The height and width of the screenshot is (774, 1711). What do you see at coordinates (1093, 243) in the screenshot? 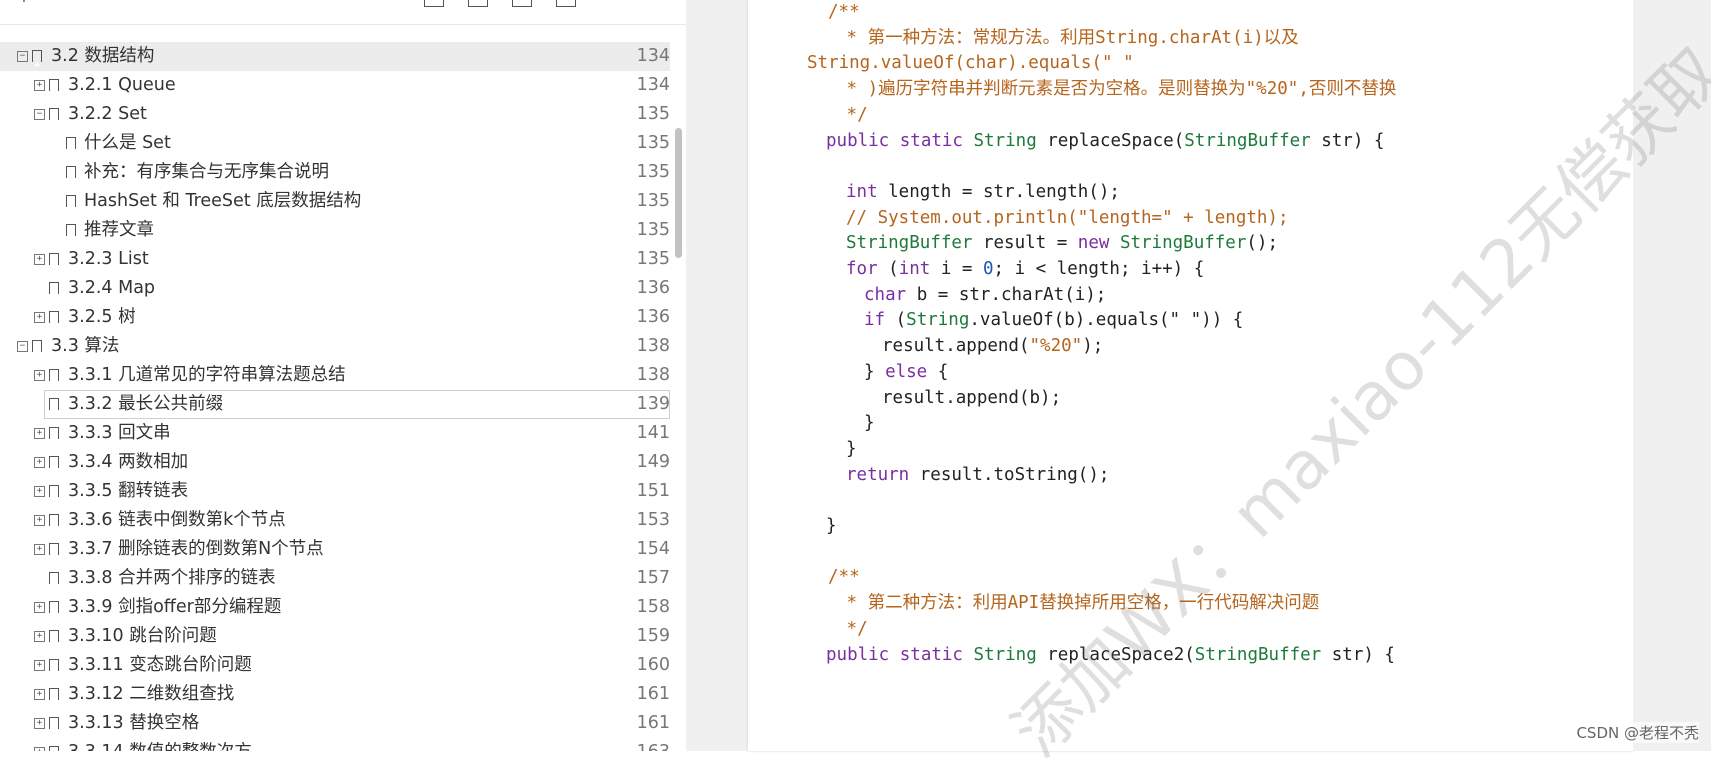
I see `code-token: new` at bounding box center [1093, 243].